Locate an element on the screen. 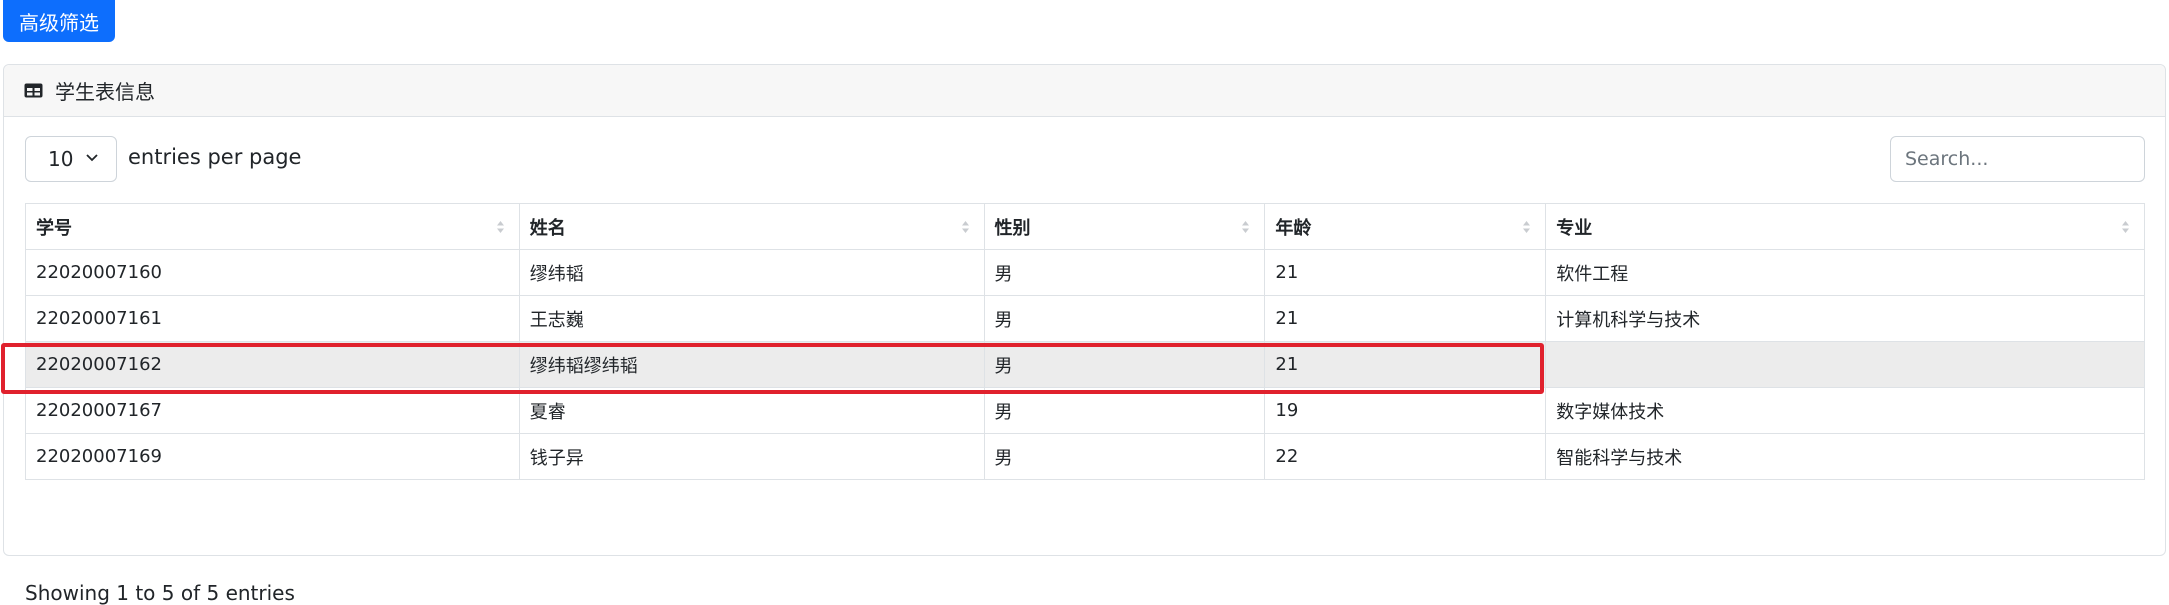 The width and height of the screenshot is (2169, 605). per-page-value: 10 is located at coordinates (61, 159).